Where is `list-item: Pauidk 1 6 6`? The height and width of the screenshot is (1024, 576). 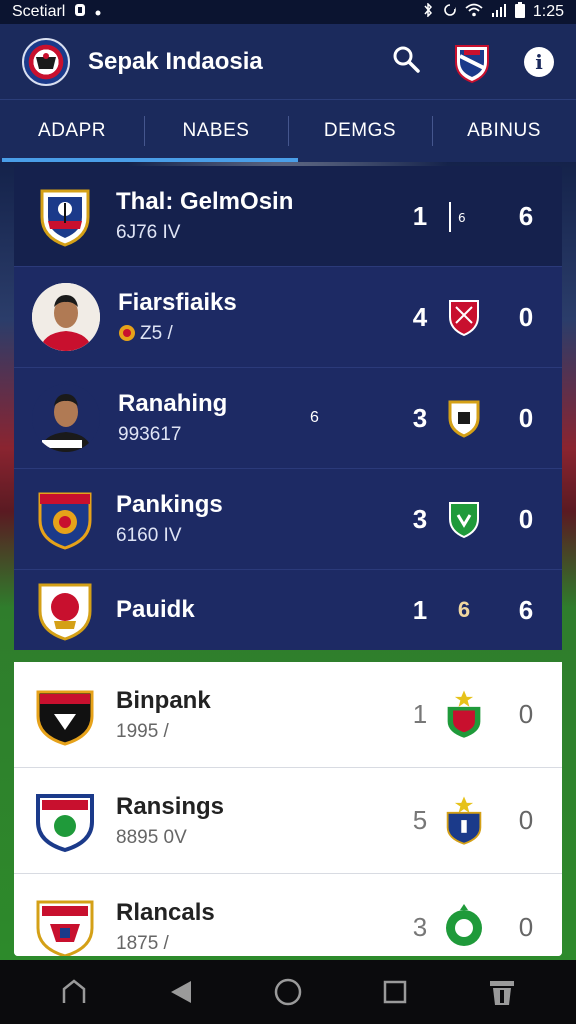
list-item: Pauidk 1 6 6 is located at coordinates (288, 610).